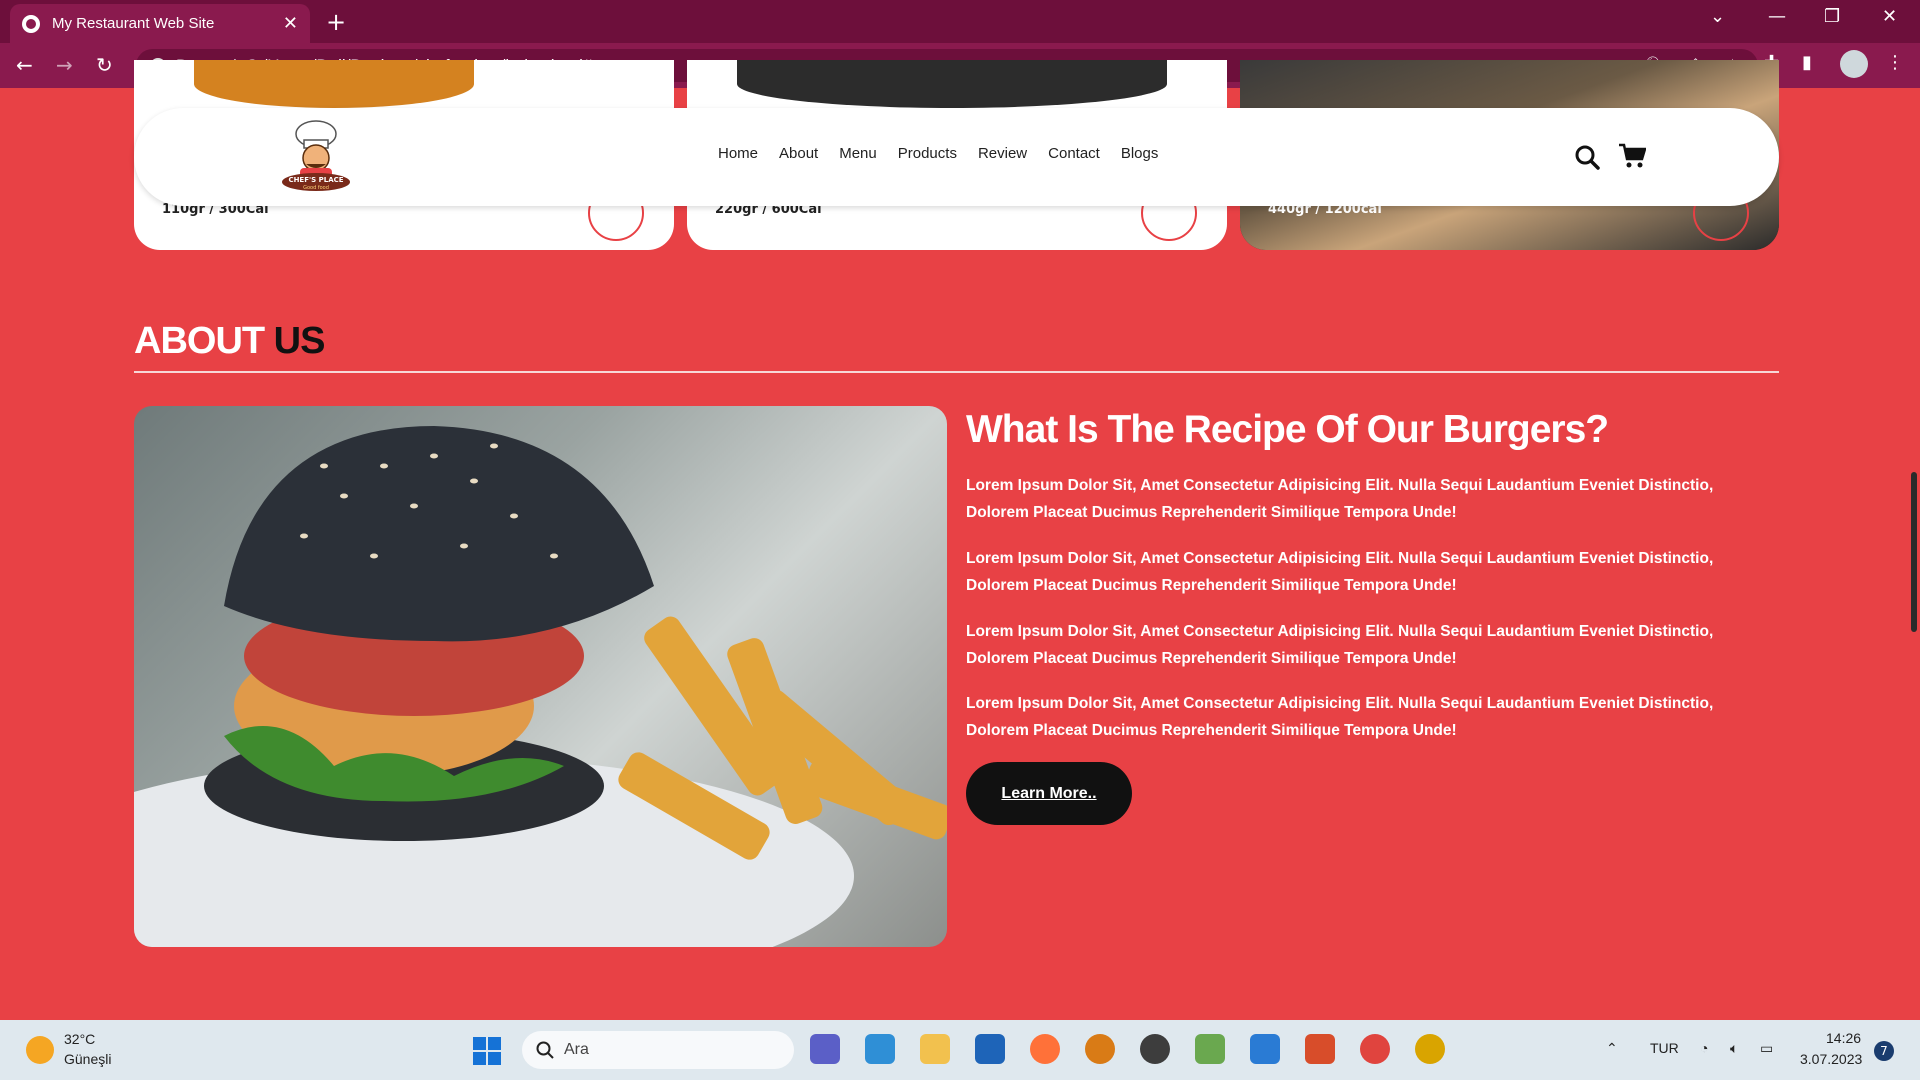 The width and height of the screenshot is (1920, 1080). I want to click on about-title: What Is The Recipe Of Our Burgers?, so click(1287, 429).